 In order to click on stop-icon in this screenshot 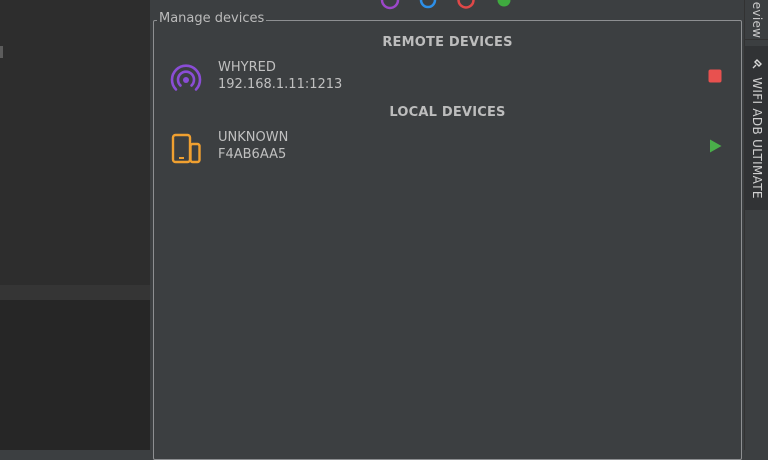, I will do `click(715, 76)`.